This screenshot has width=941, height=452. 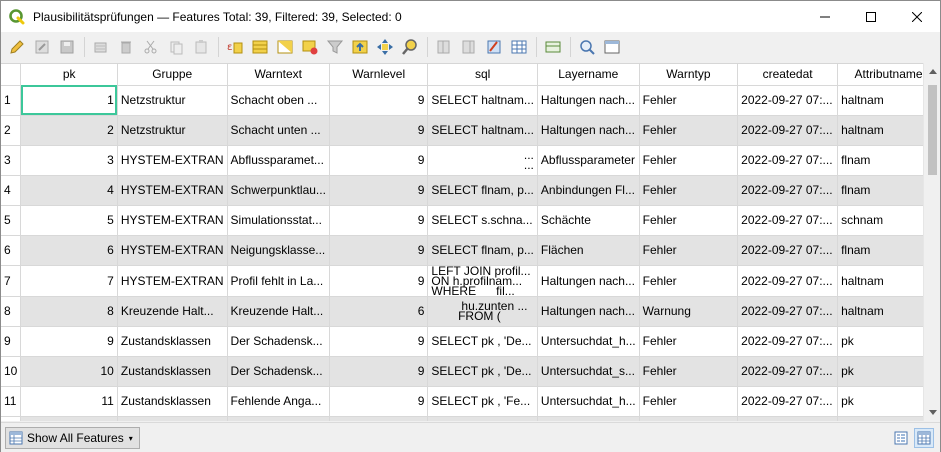 What do you see at coordinates (72, 438) in the screenshot?
I see `show-all-features-dropdown: Show All Features ▾` at bounding box center [72, 438].